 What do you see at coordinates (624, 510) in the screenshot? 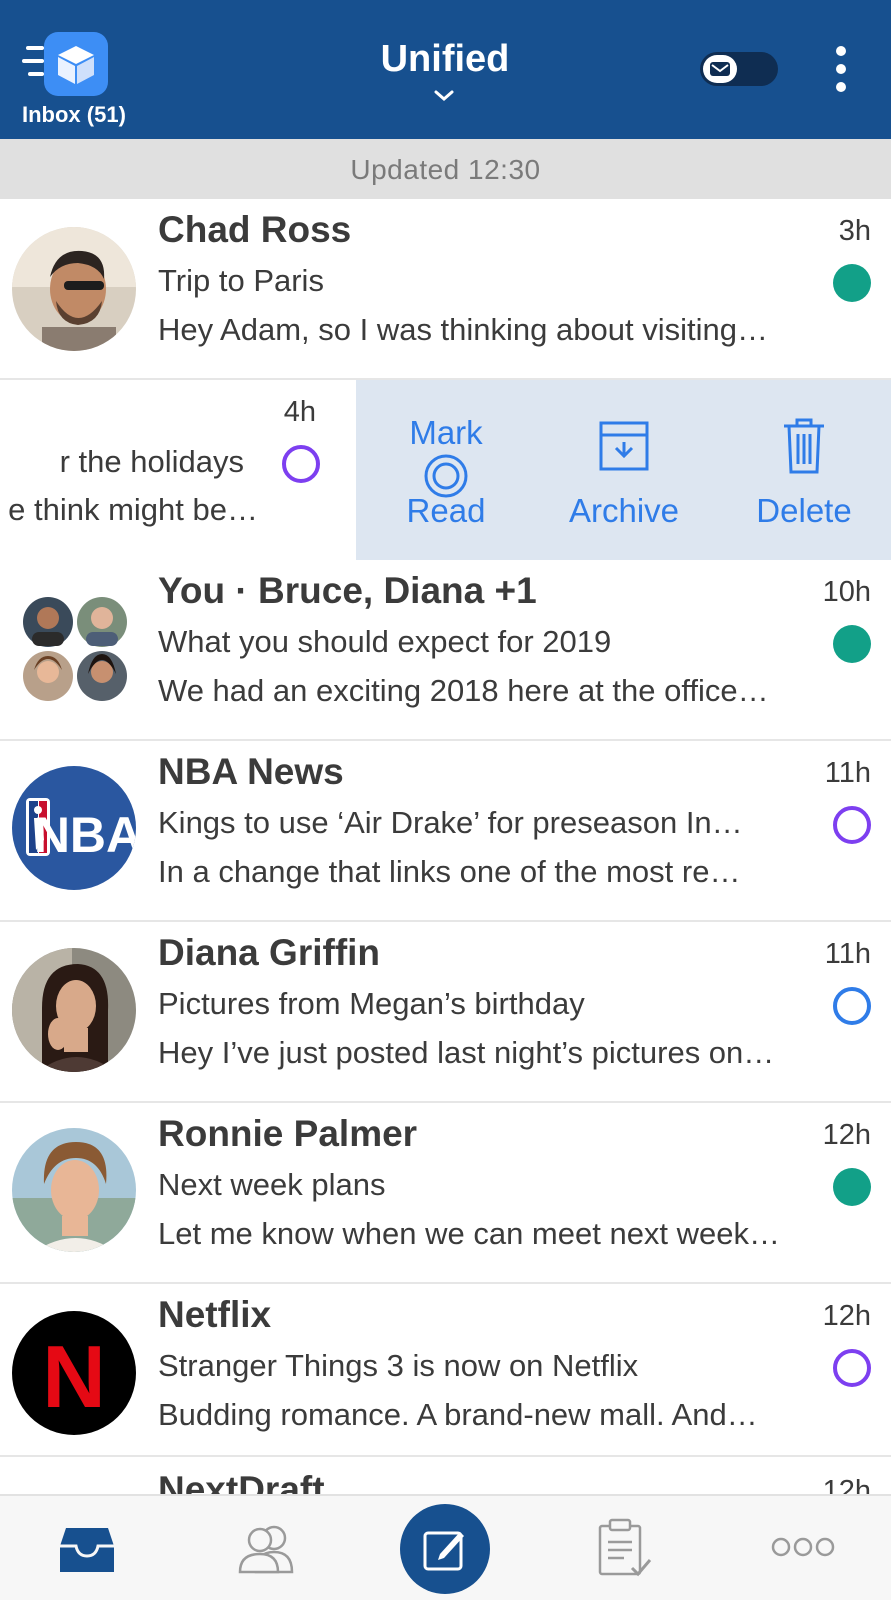
I see `archive-label: Archive` at bounding box center [624, 510].